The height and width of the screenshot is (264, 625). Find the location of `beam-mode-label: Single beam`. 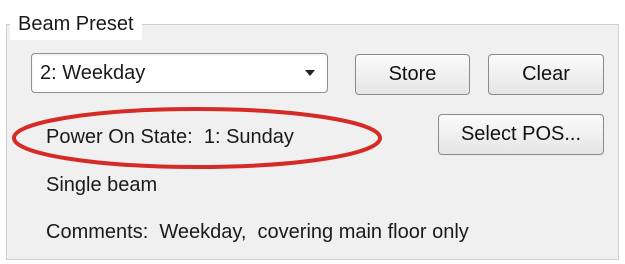

beam-mode-label: Single beam is located at coordinates (102, 185).